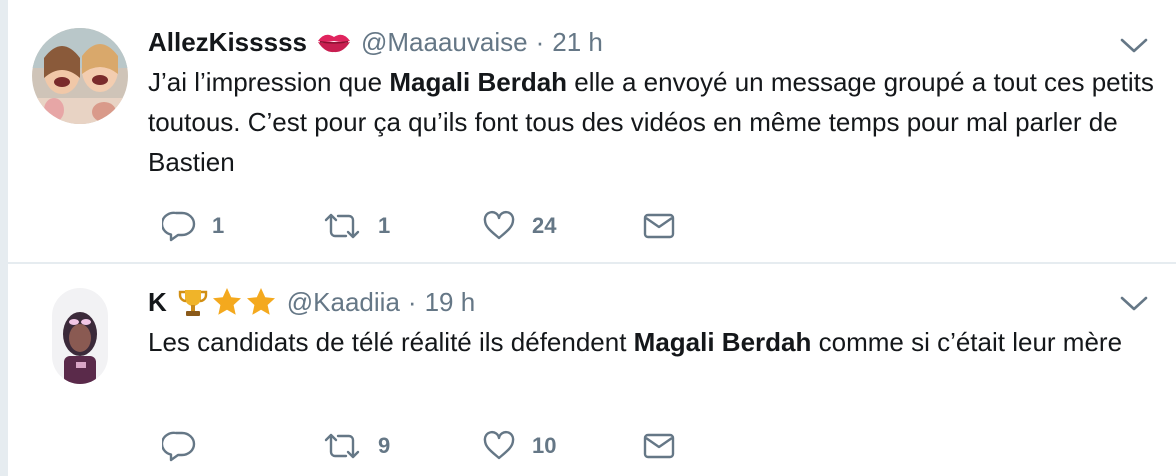 The image size is (1176, 476). I want to click on like-count: 10, so click(544, 445).